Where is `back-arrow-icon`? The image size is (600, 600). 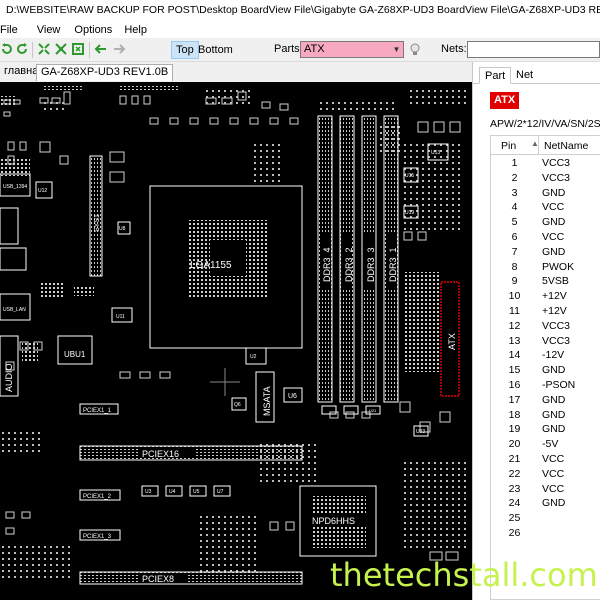
back-arrow-icon is located at coordinates (101, 49).